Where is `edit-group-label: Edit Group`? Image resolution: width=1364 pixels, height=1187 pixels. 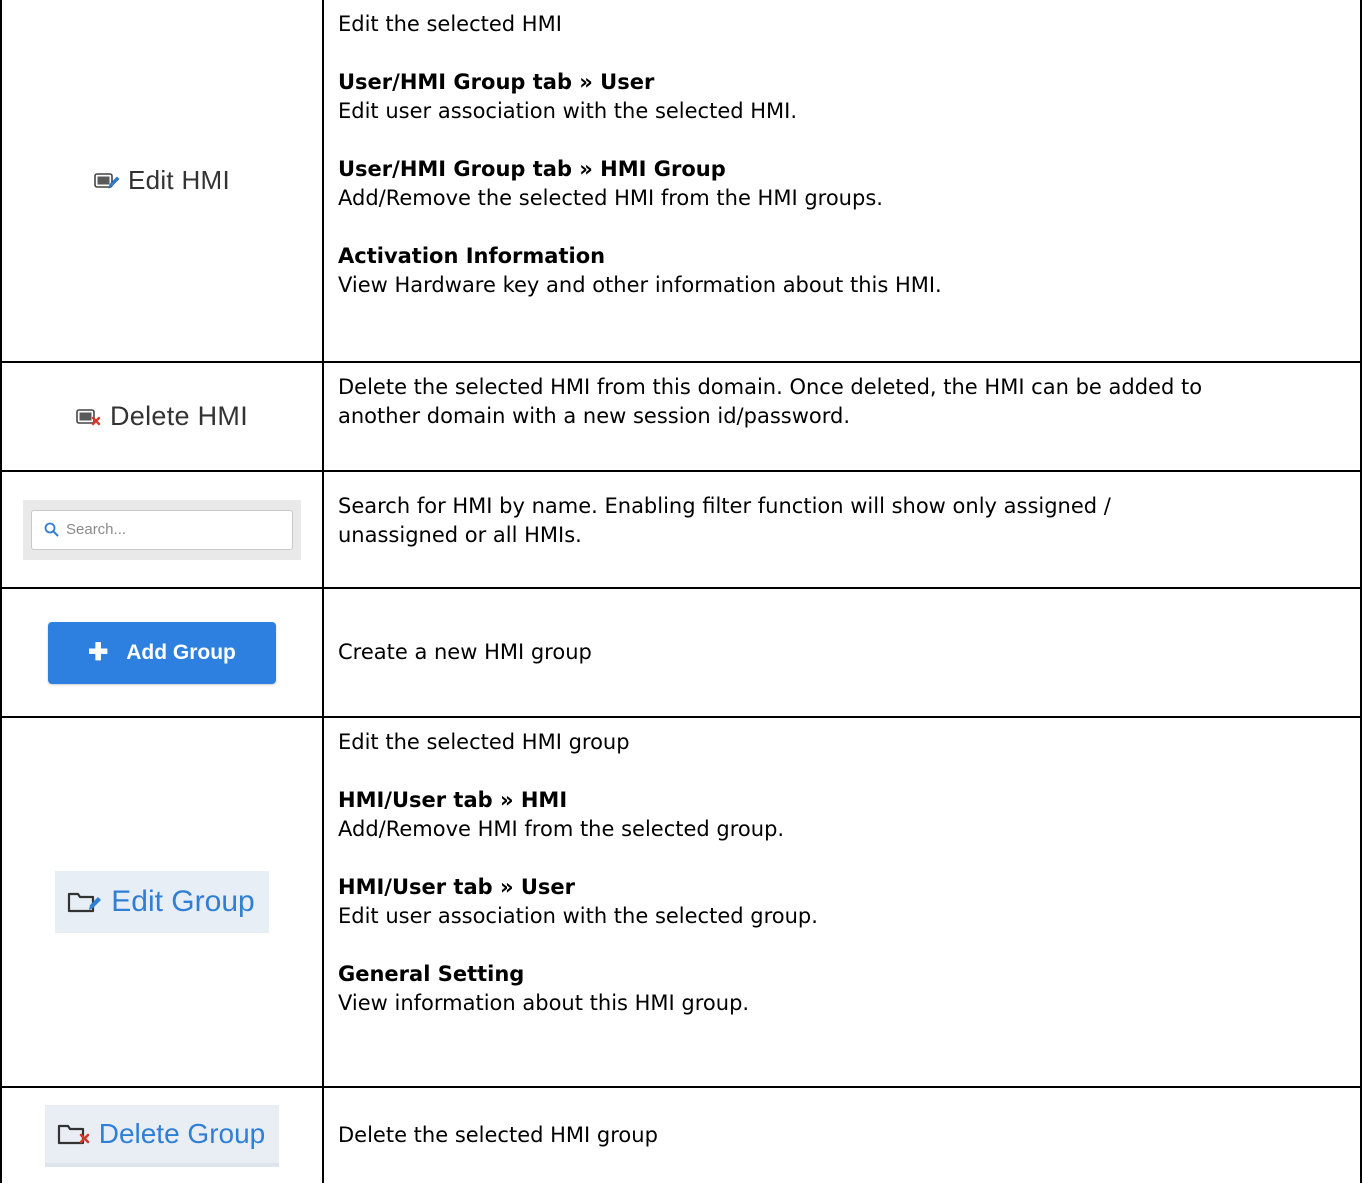
edit-group-label: Edit Group is located at coordinates (183, 901).